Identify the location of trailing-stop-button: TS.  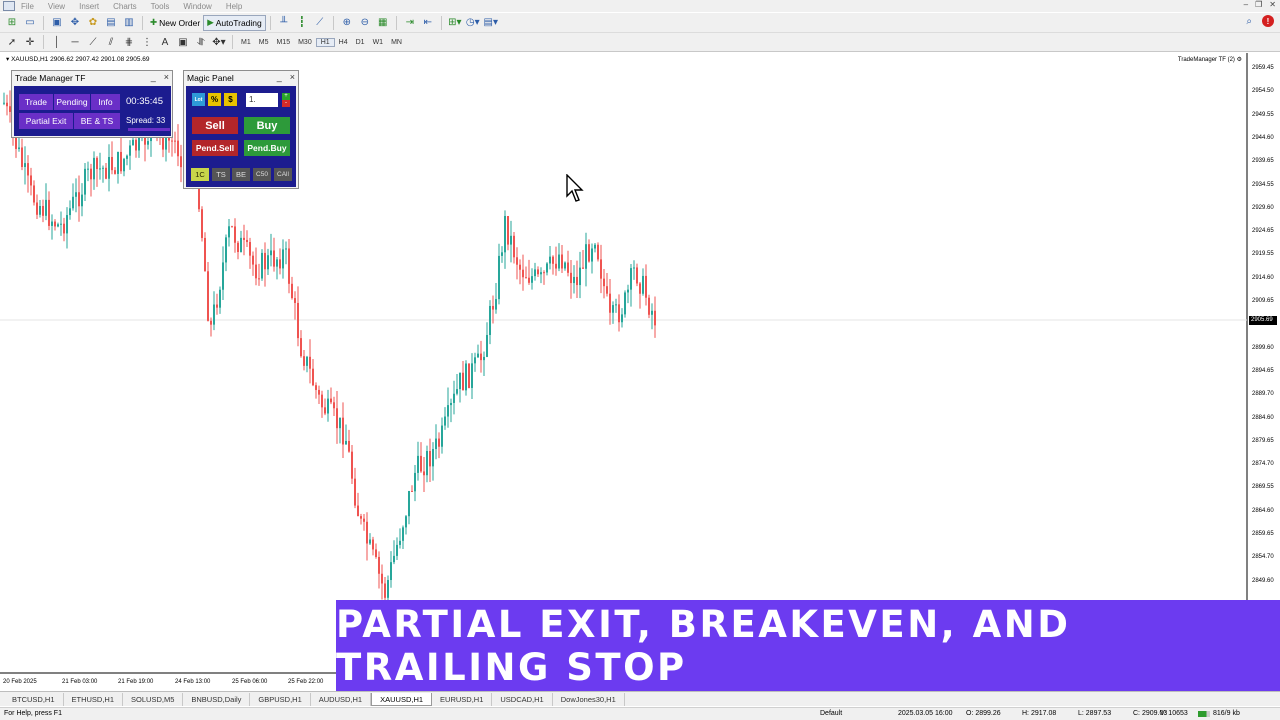
(221, 174).